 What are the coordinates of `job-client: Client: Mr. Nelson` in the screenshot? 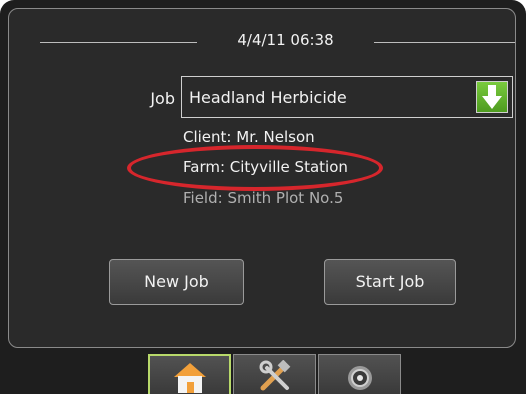 It's located at (249, 137).